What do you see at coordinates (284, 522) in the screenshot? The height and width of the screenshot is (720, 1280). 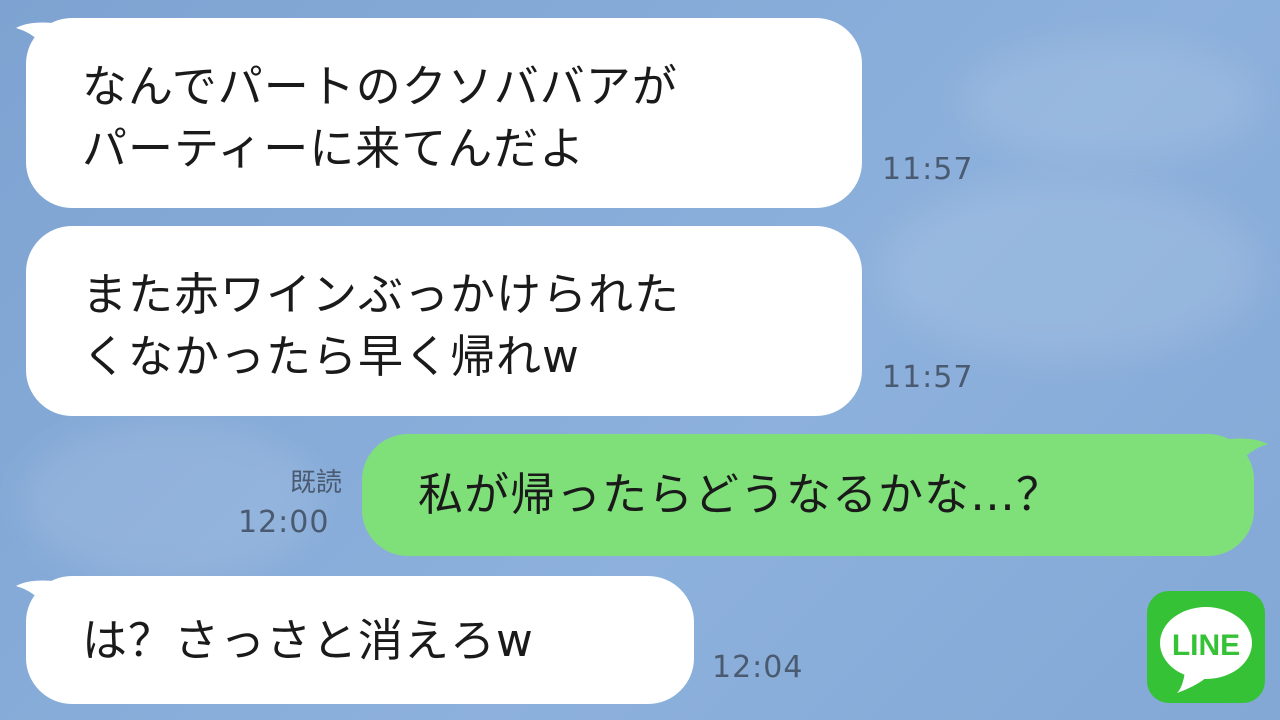 I see `message-timestamp: 12:00` at bounding box center [284, 522].